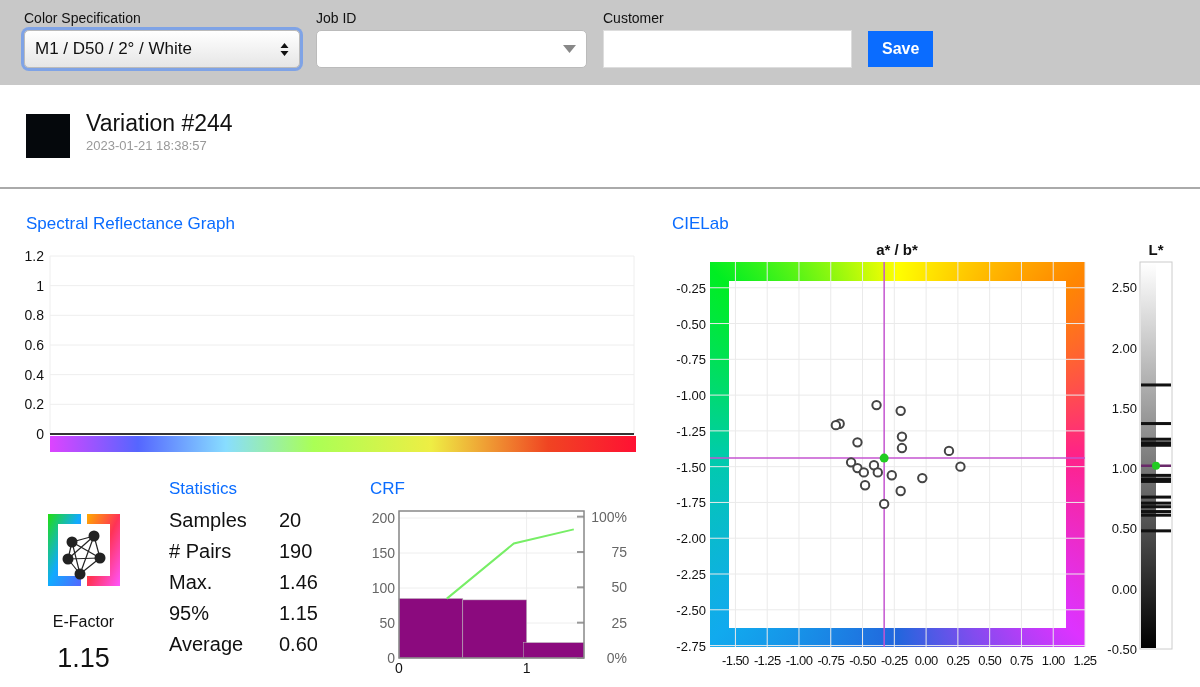 This screenshot has width=1200, height=687. Describe the element at coordinates (298, 582) in the screenshot. I see `stat-value: 1.46` at that location.